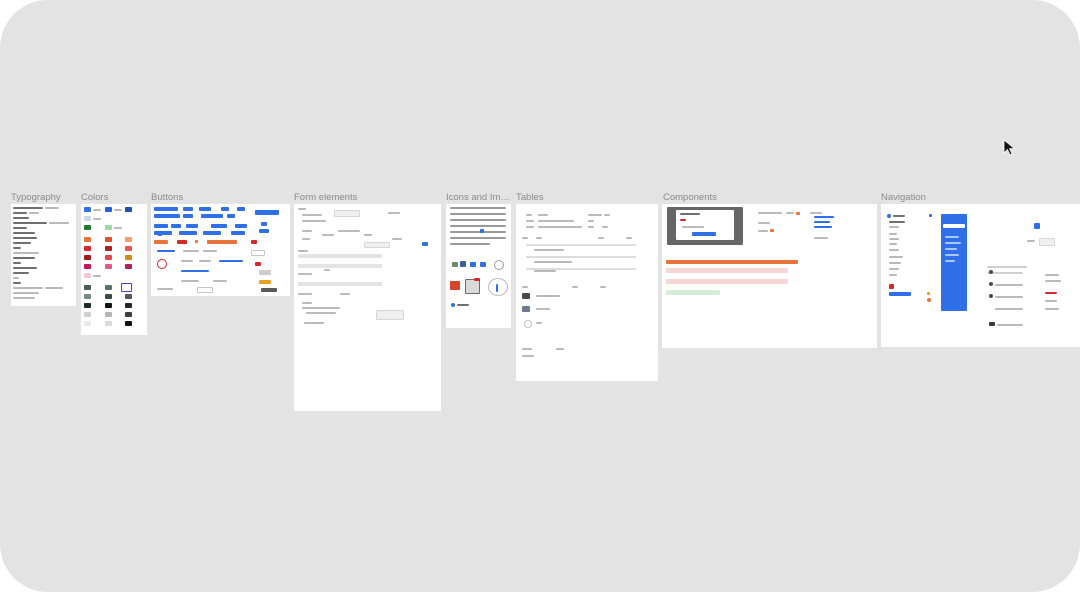 This screenshot has height=592, width=1080. What do you see at coordinates (903, 197) in the screenshot?
I see `frame-label-navigation: Navigation` at bounding box center [903, 197].